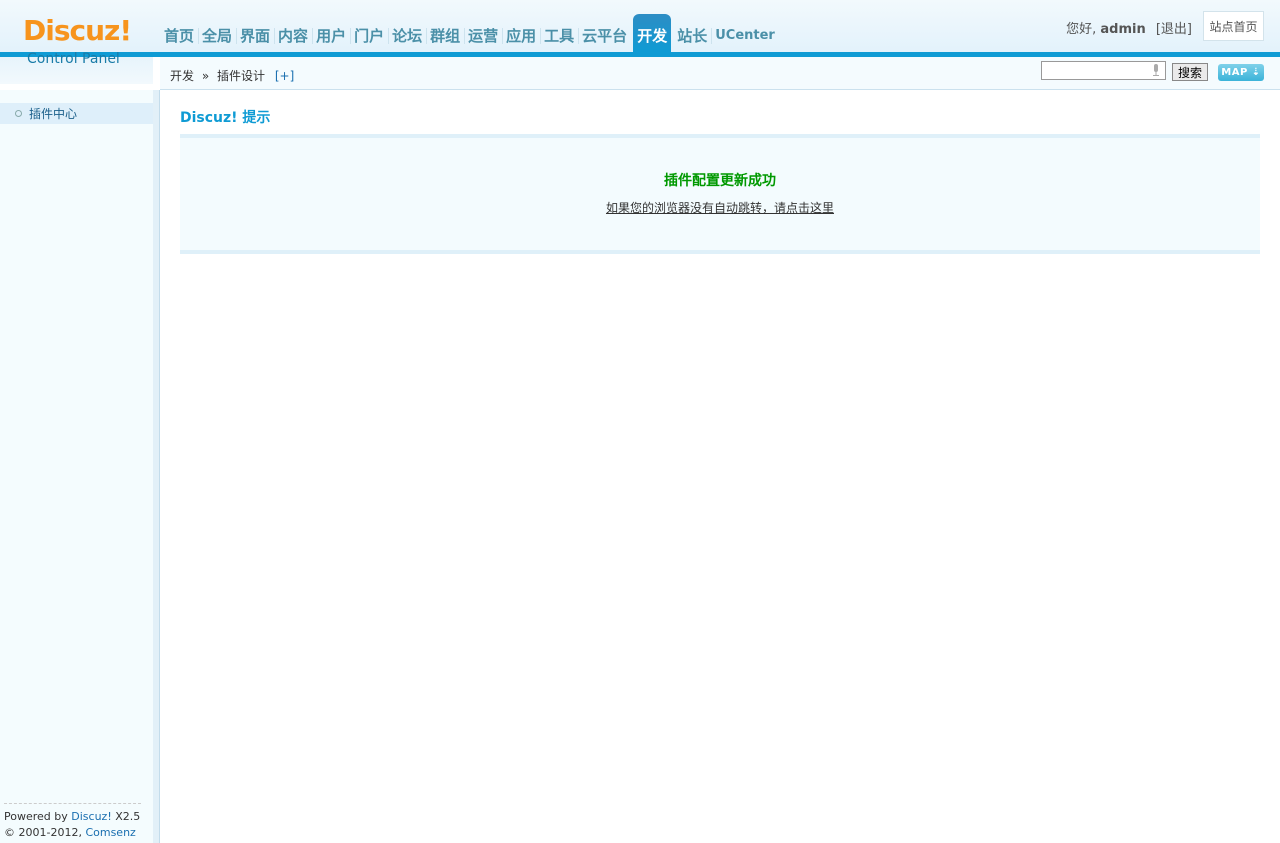 Image resolution: width=1280 pixels, height=843 pixels. What do you see at coordinates (36, 816) in the screenshot?
I see `footer-powered: Powered by` at bounding box center [36, 816].